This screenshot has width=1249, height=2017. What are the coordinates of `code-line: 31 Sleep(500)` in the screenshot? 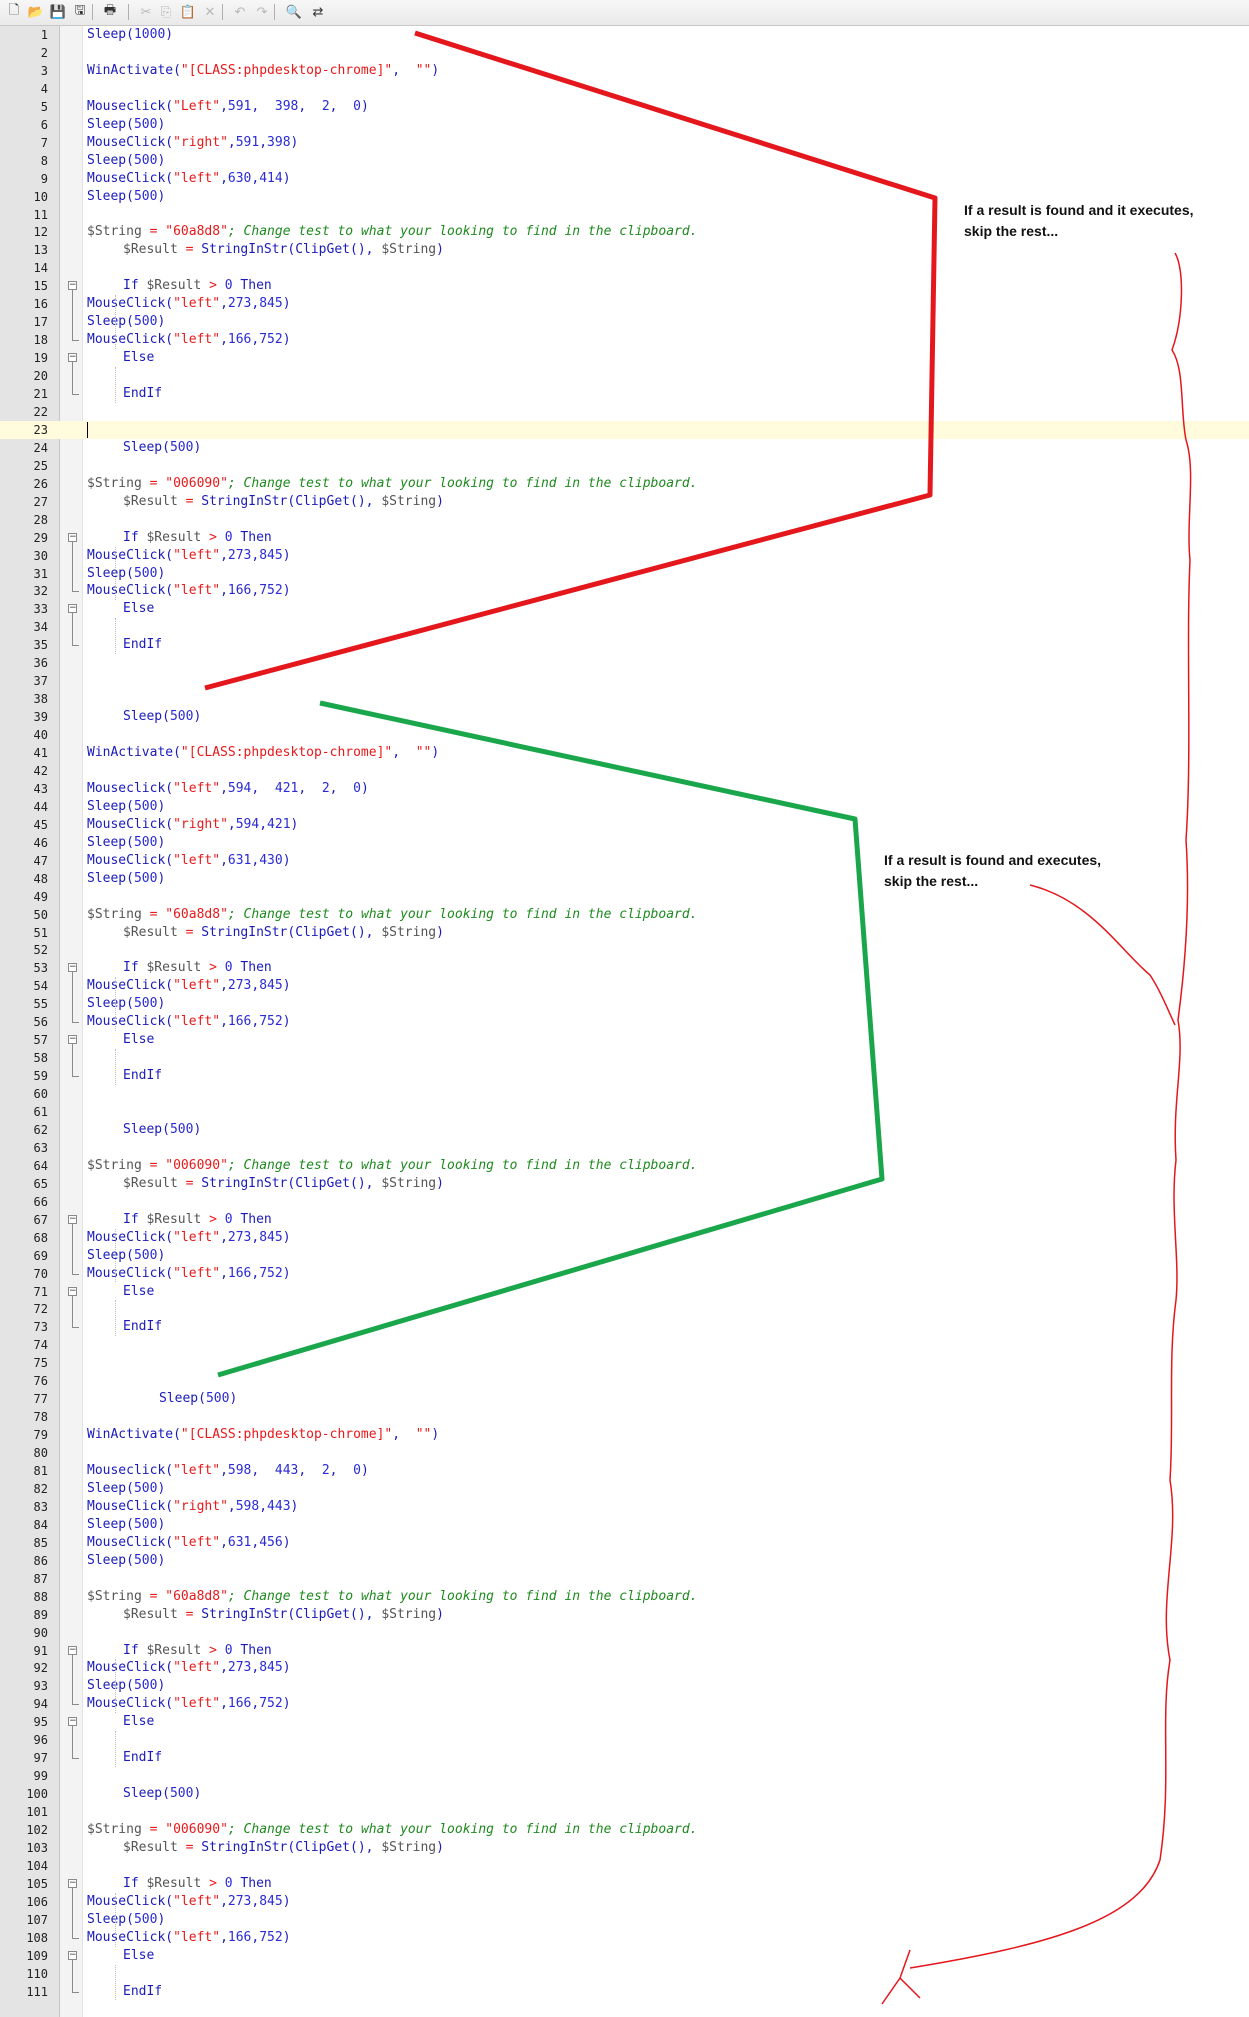 It's located at (624, 574).